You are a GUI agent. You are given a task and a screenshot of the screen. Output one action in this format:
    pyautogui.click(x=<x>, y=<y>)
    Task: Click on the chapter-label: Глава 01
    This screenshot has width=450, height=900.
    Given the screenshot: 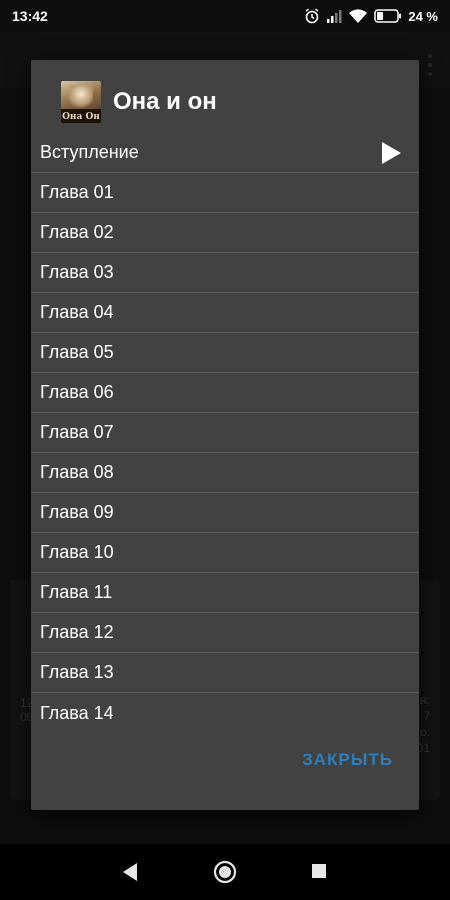 What is the action you would take?
    pyautogui.click(x=77, y=192)
    